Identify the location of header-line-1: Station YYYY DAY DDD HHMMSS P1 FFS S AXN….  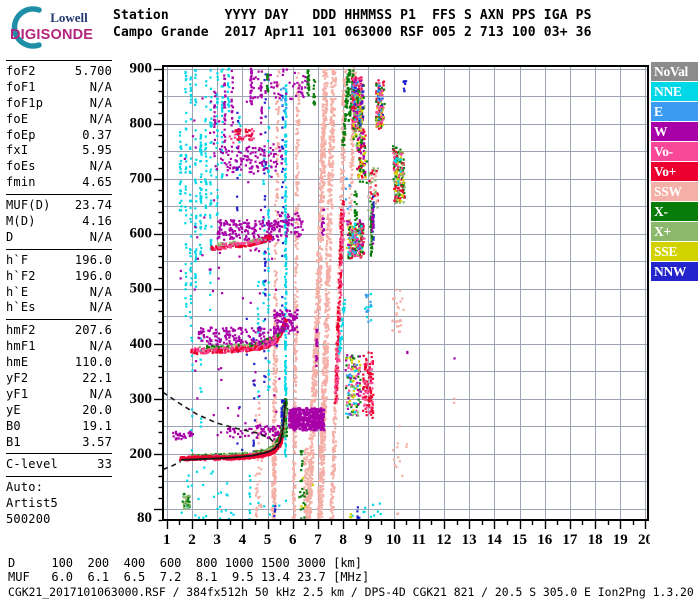
(352, 15).